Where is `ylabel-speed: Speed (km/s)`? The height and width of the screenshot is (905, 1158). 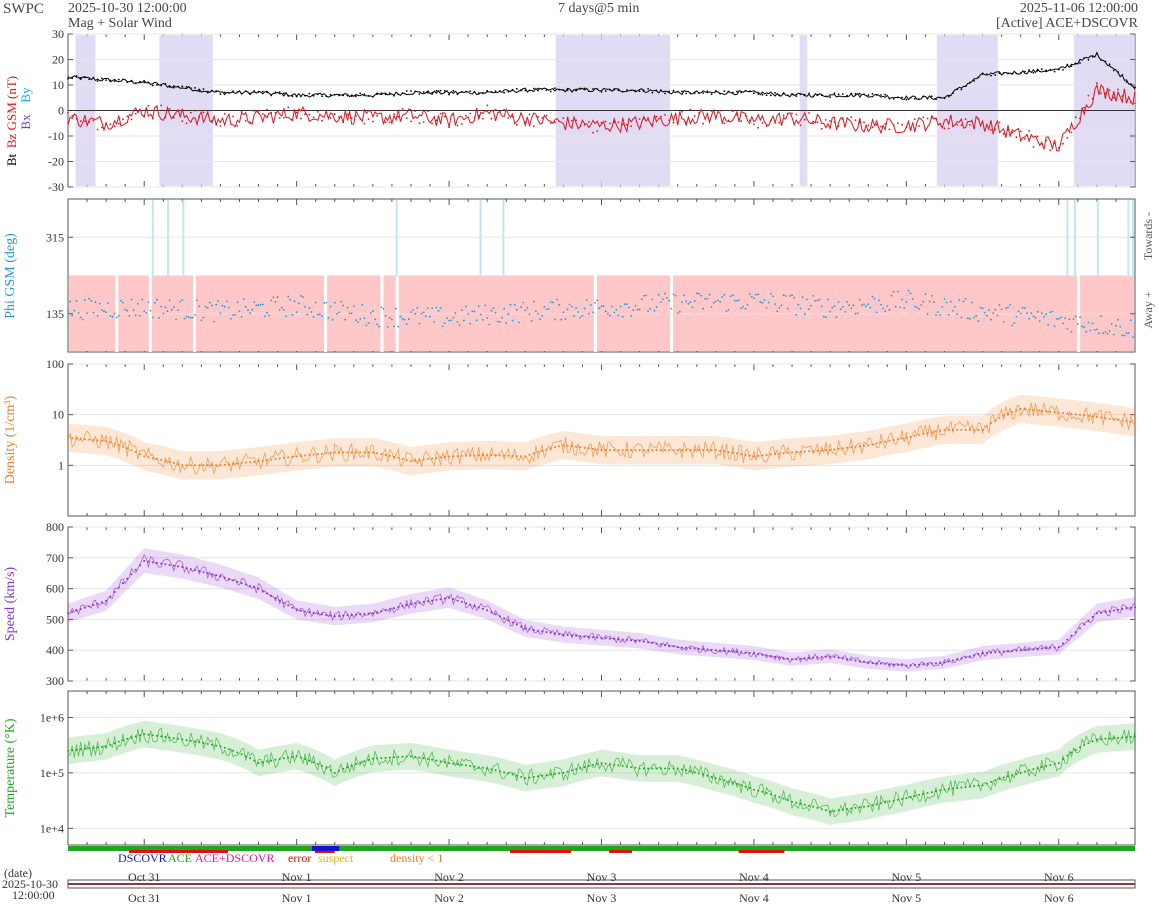
ylabel-speed: Speed (km/s) is located at coordinates (10, 604).